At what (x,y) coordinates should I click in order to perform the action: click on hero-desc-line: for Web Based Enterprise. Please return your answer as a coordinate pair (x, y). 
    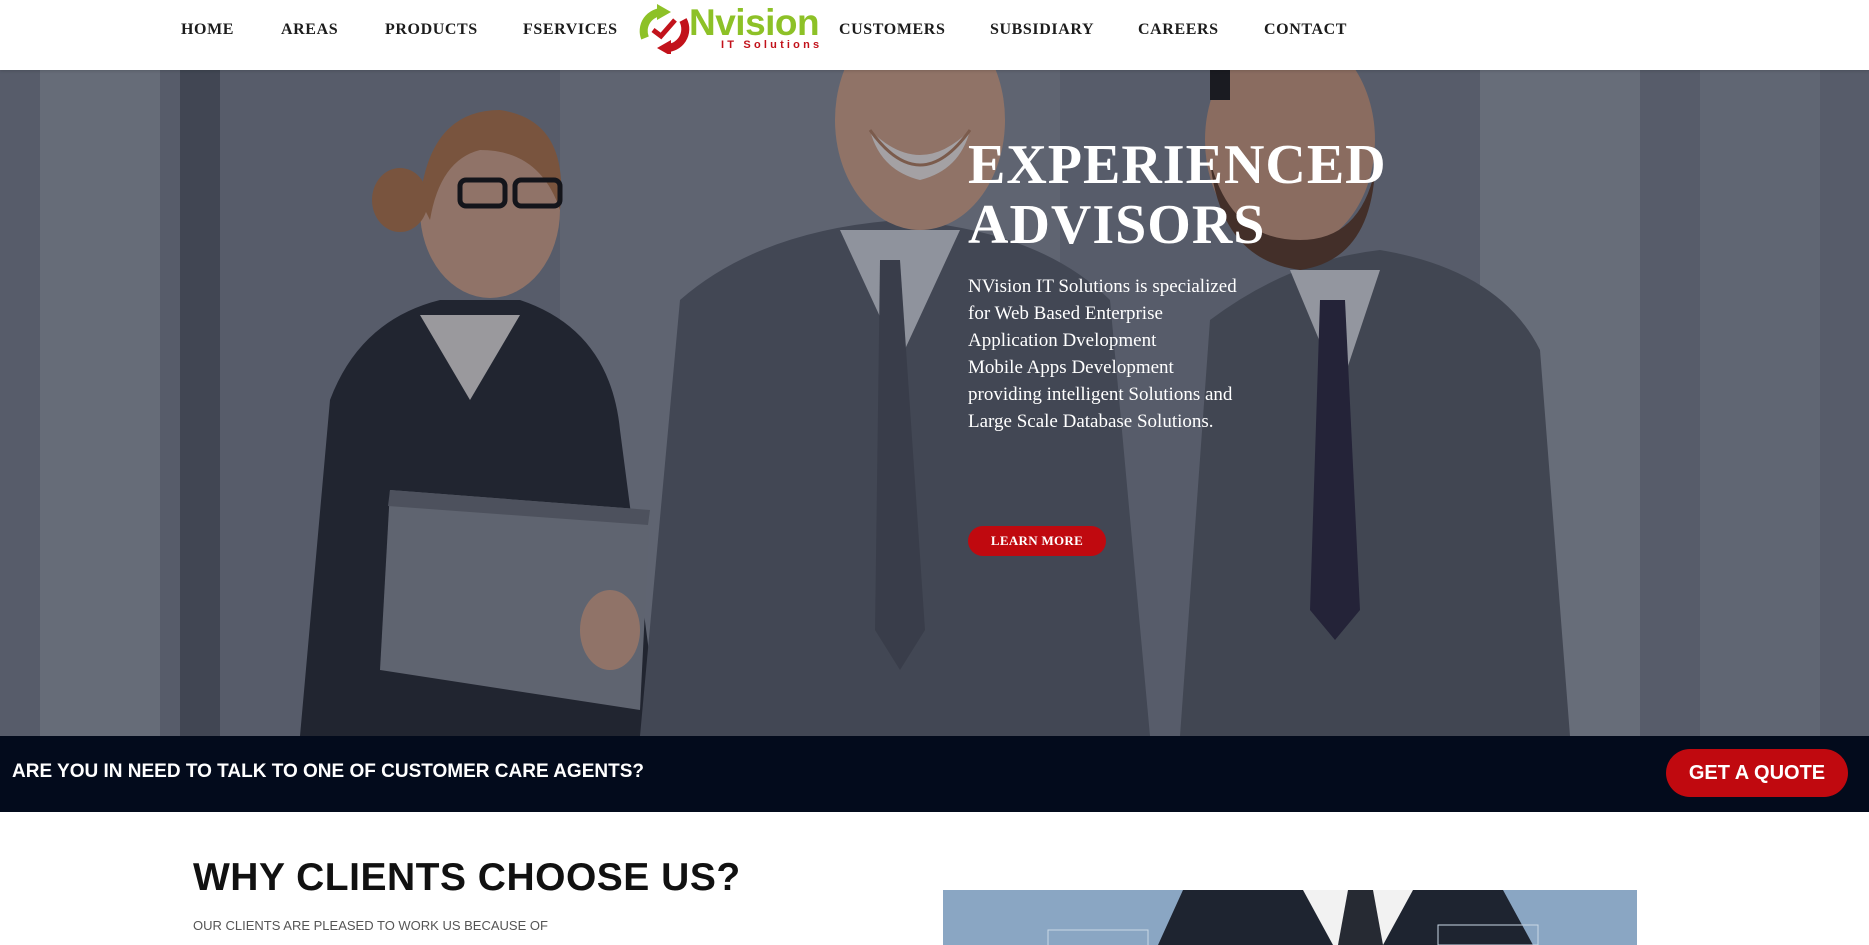
    Looking at the image, I should click on (1065, 313).